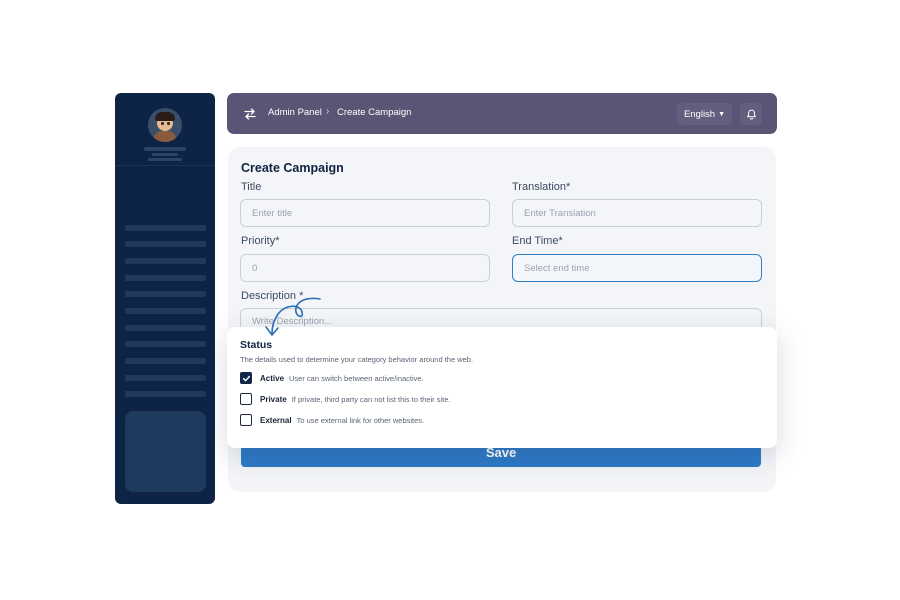 Image resolution: width=900 pixels, height=600 pixels. Describe the element at coordinates (541, 187) in the screenshot. I see `translation-label: Translation*` at that location.